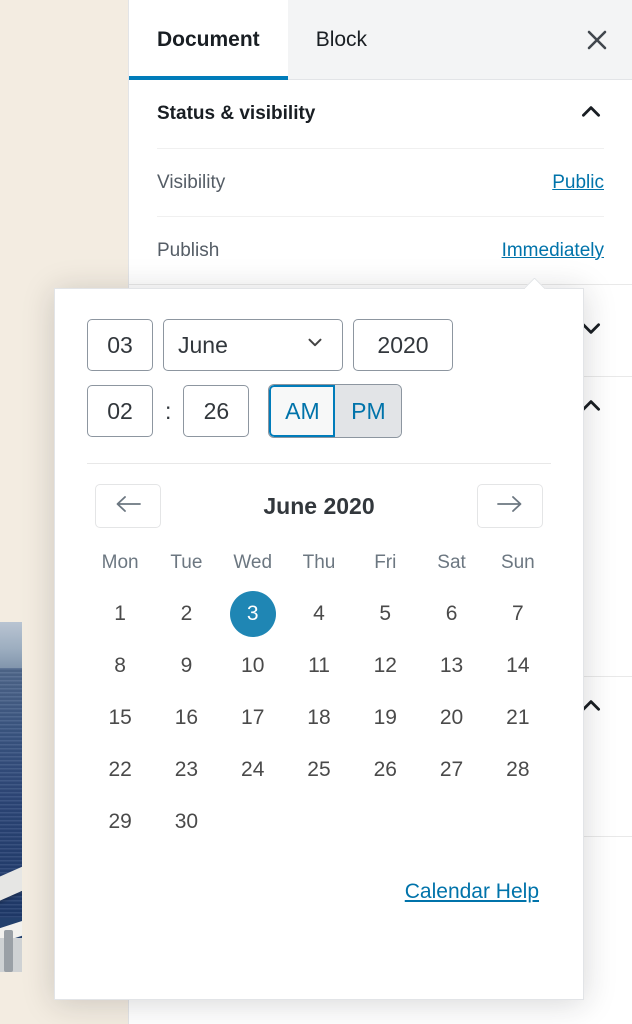  I want to click on calendar-week-row: 8 9 10 11 12 13 14, so click(319, 666).